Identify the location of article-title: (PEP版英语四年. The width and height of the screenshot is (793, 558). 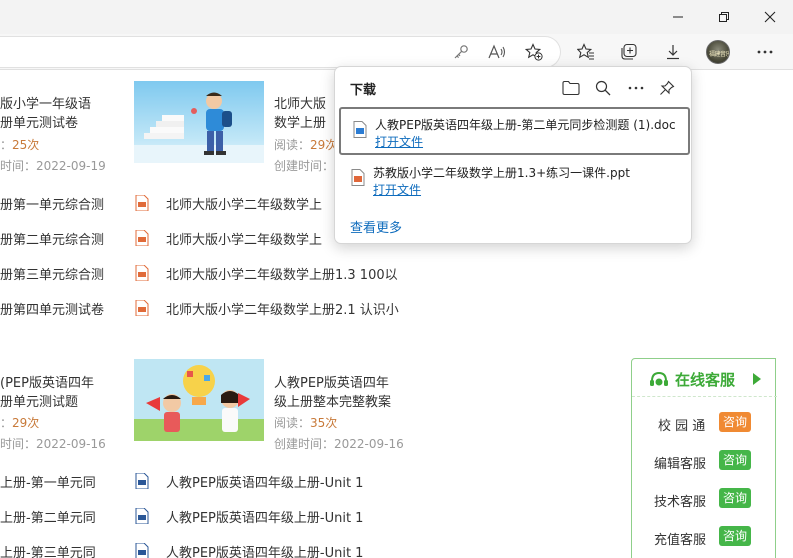
(47, 381).